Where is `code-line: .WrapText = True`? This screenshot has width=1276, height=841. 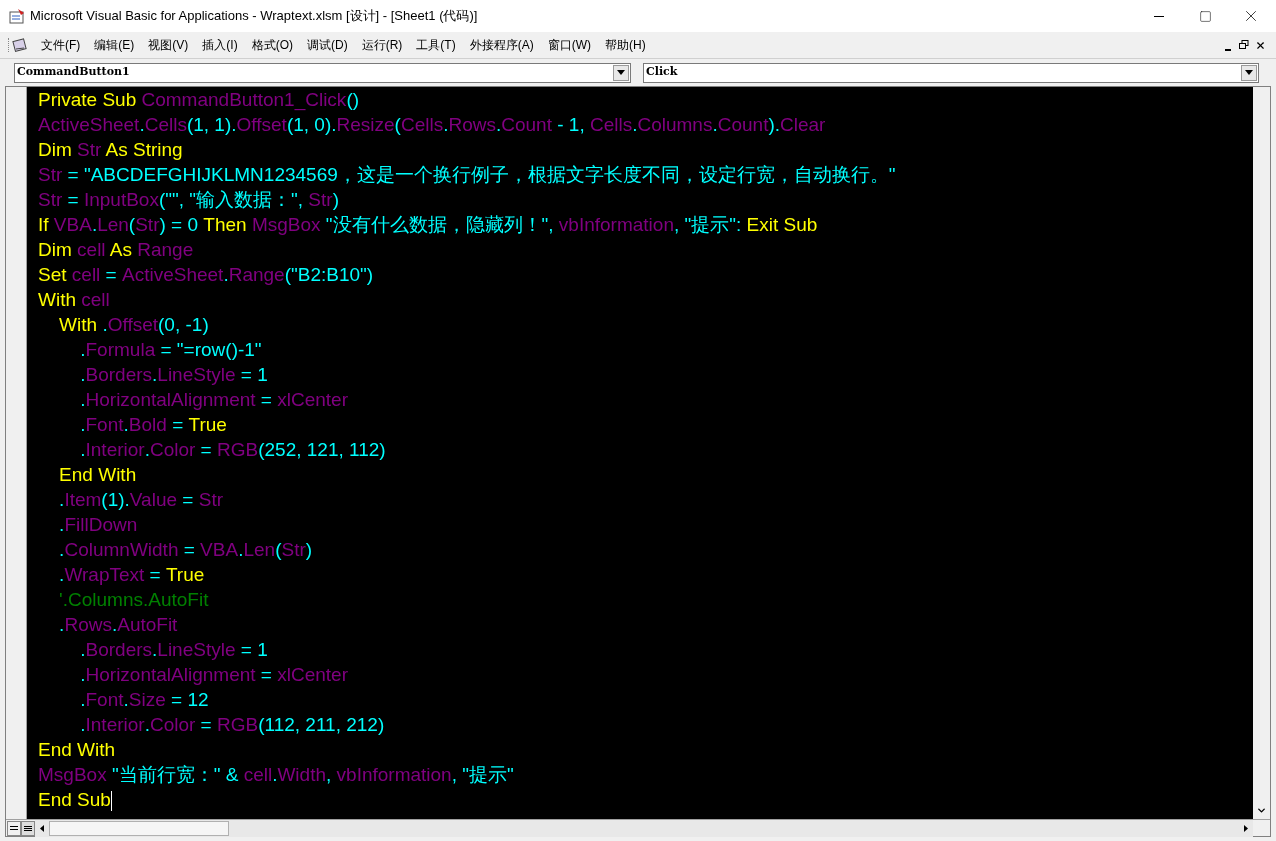
code-line: .WrapText = True is located at coordinates (132, 575).